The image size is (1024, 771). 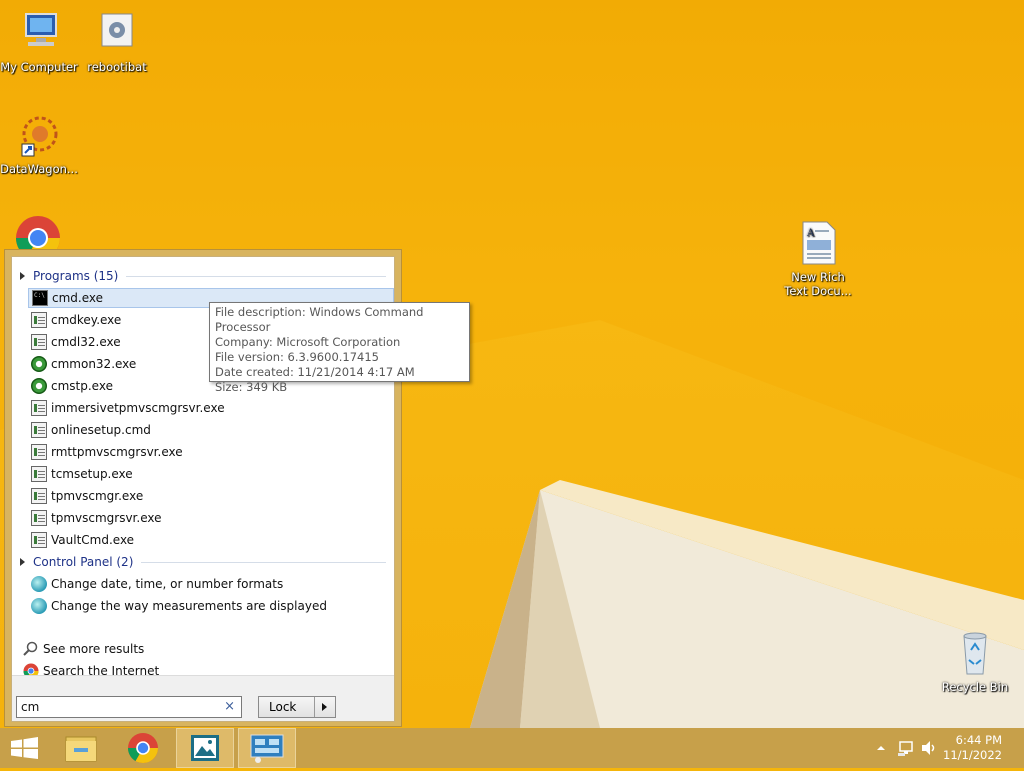 I want to click on start-button, so click(x=29, y=748).